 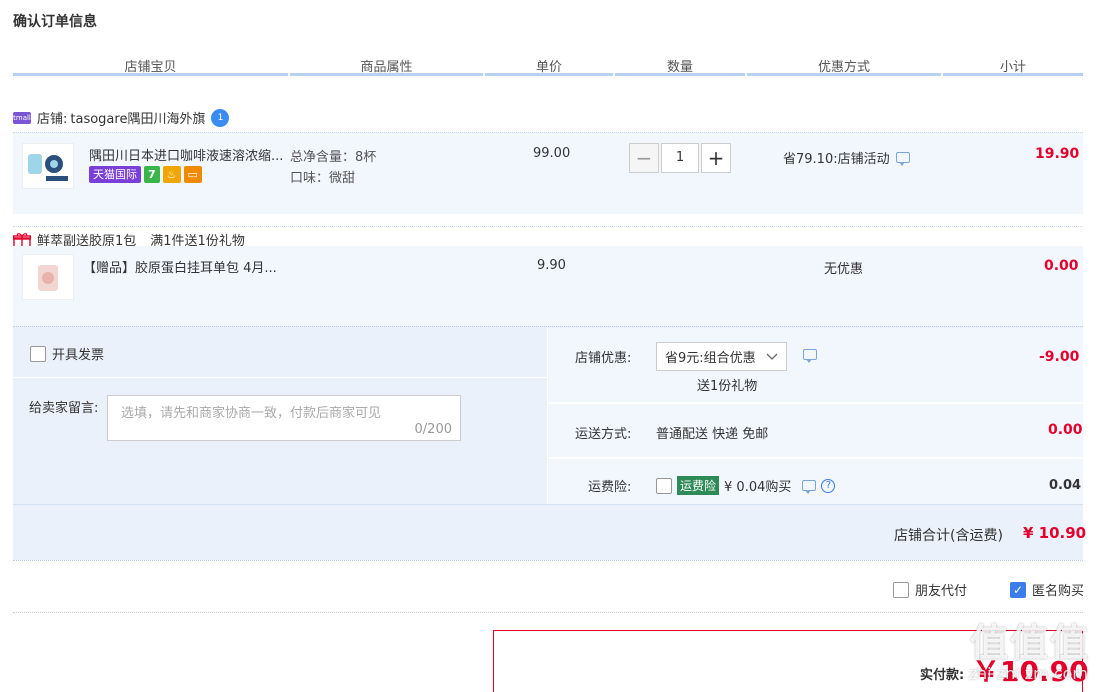 I want to click on message-label: 给卖家留言:, so click(x=64, y=408).